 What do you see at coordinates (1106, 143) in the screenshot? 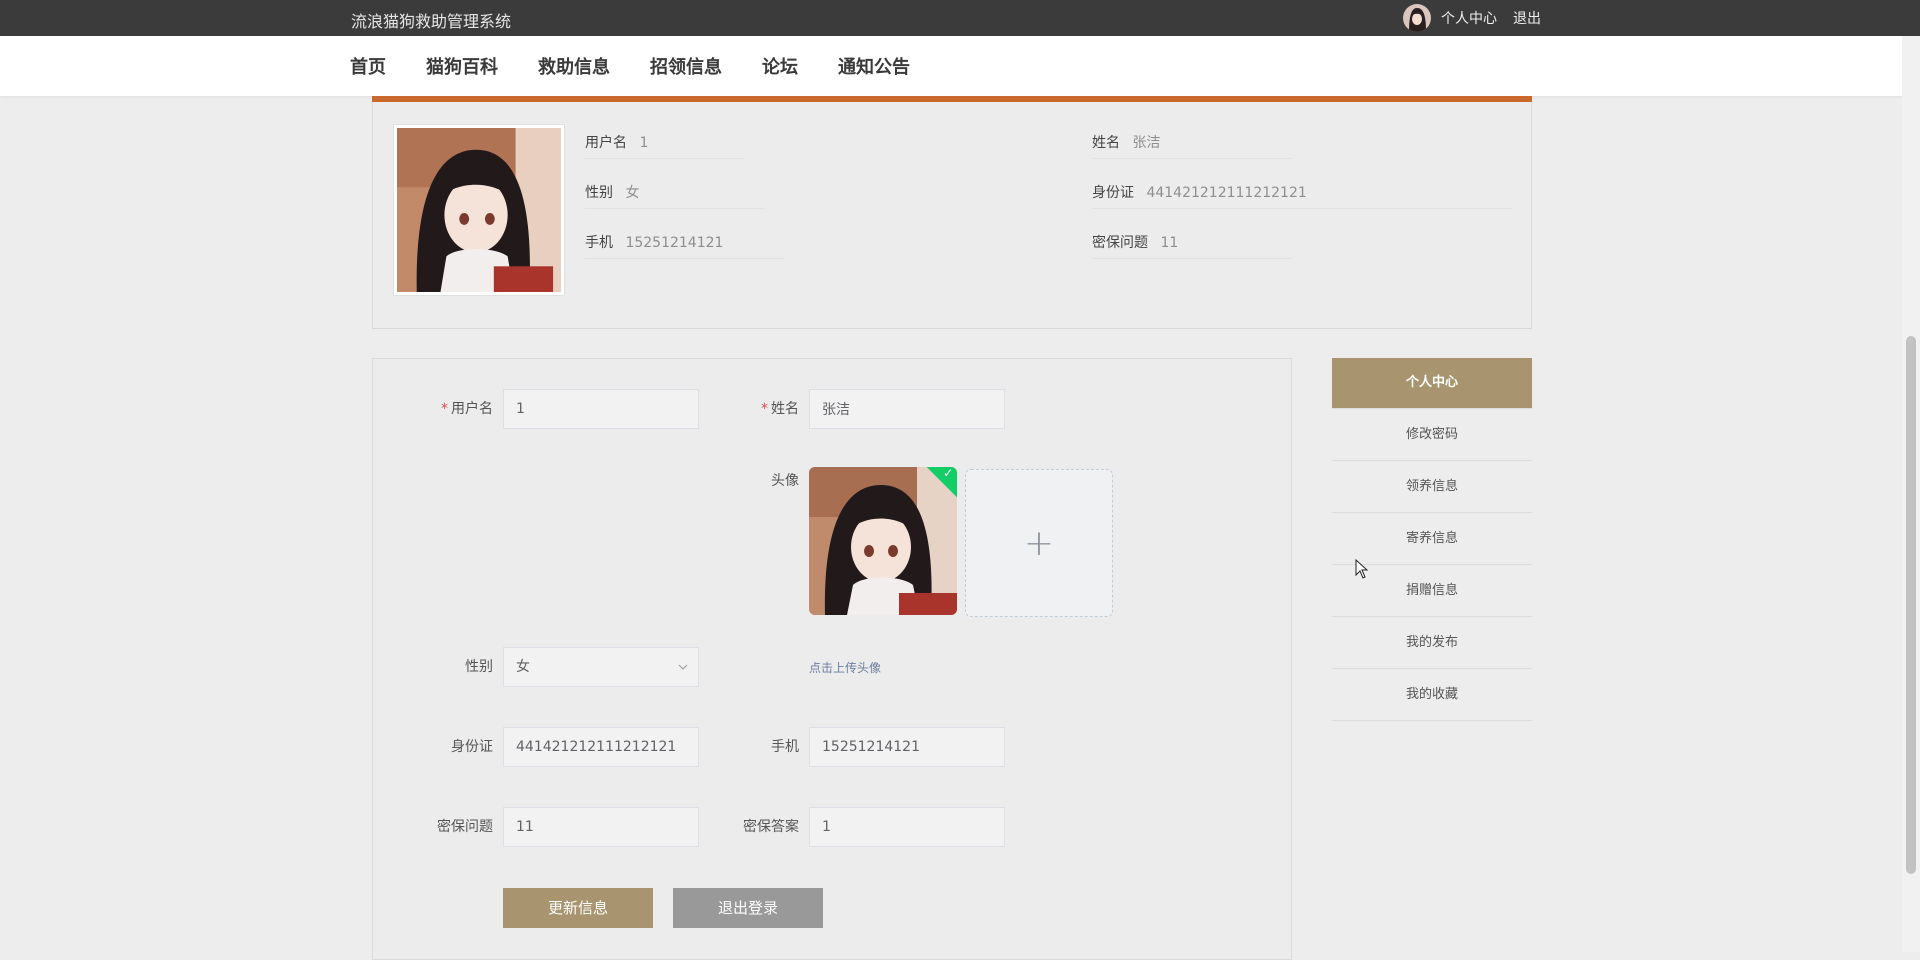
I see `info-name-label: 姓名` at bounding box center [1106, 143].